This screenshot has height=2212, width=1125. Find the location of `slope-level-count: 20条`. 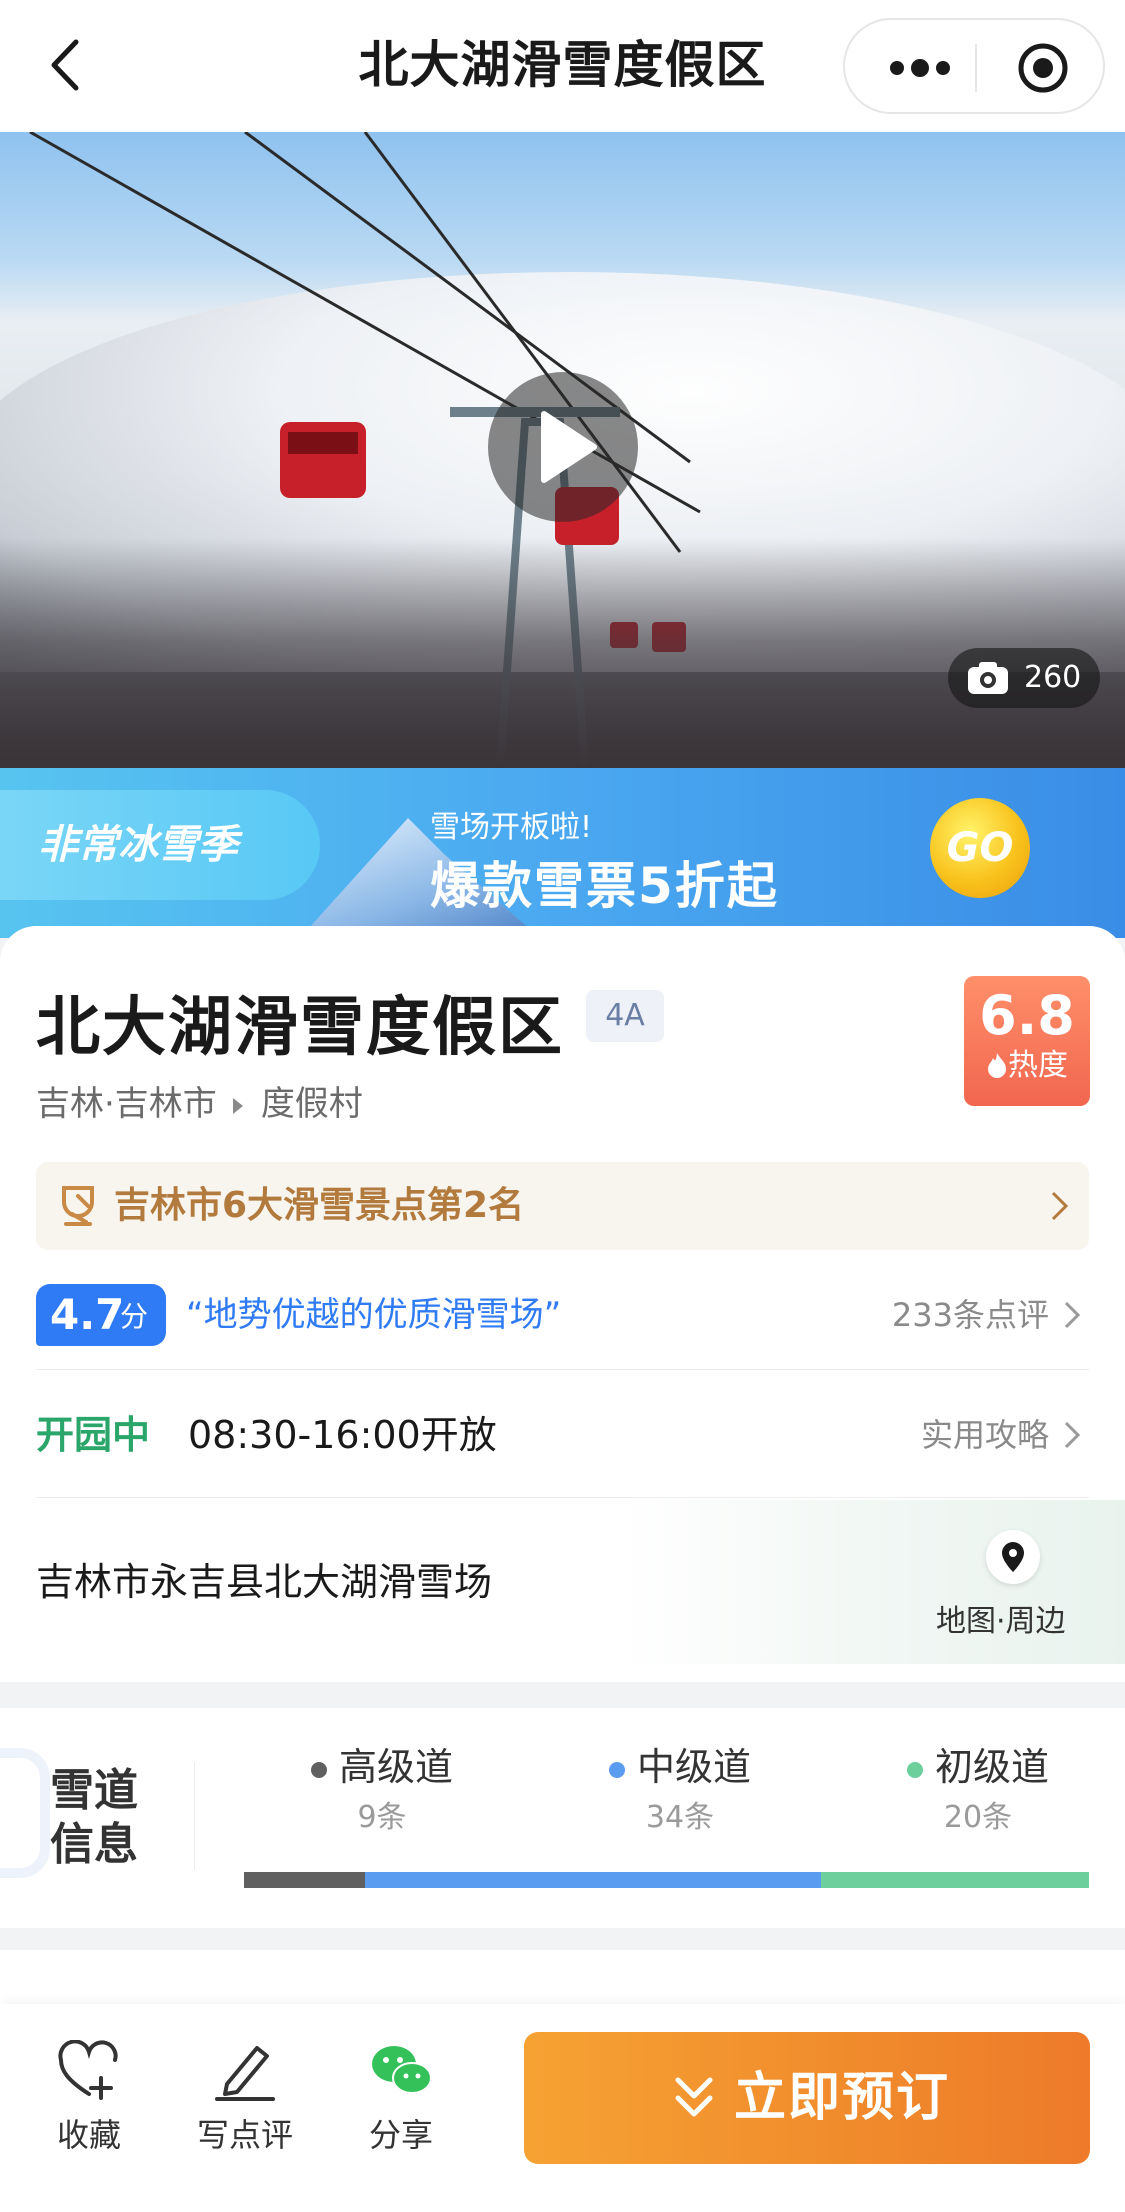

slope-level-count: 20条 is located at coordinates (978, 1817).